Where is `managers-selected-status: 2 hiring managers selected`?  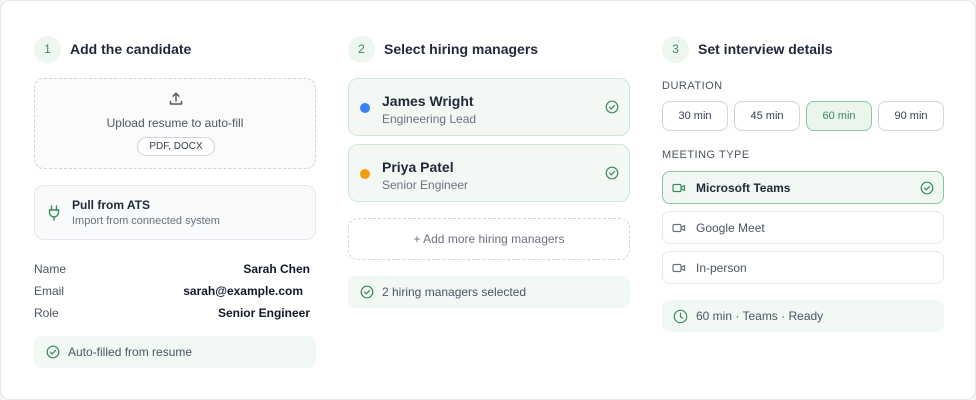 managers-selected-status: 2 hiring managers selected is located at coordinates (489, 292).